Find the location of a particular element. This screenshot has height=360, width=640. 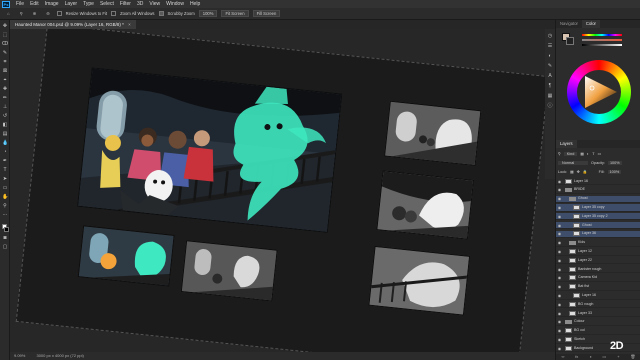

quick-select-tool-icon: ✎ is located at coordinates (5, 53).